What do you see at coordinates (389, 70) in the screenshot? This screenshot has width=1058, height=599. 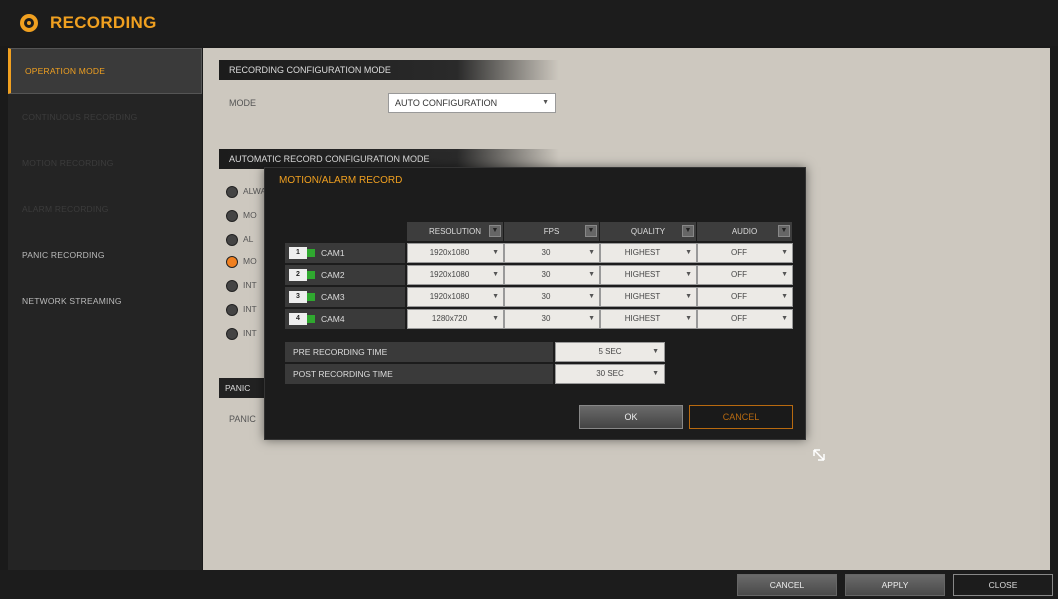 I see `recording-config-mode-header: RECORDING CONFIGURATION MODE` at bounding box center [389, 70].